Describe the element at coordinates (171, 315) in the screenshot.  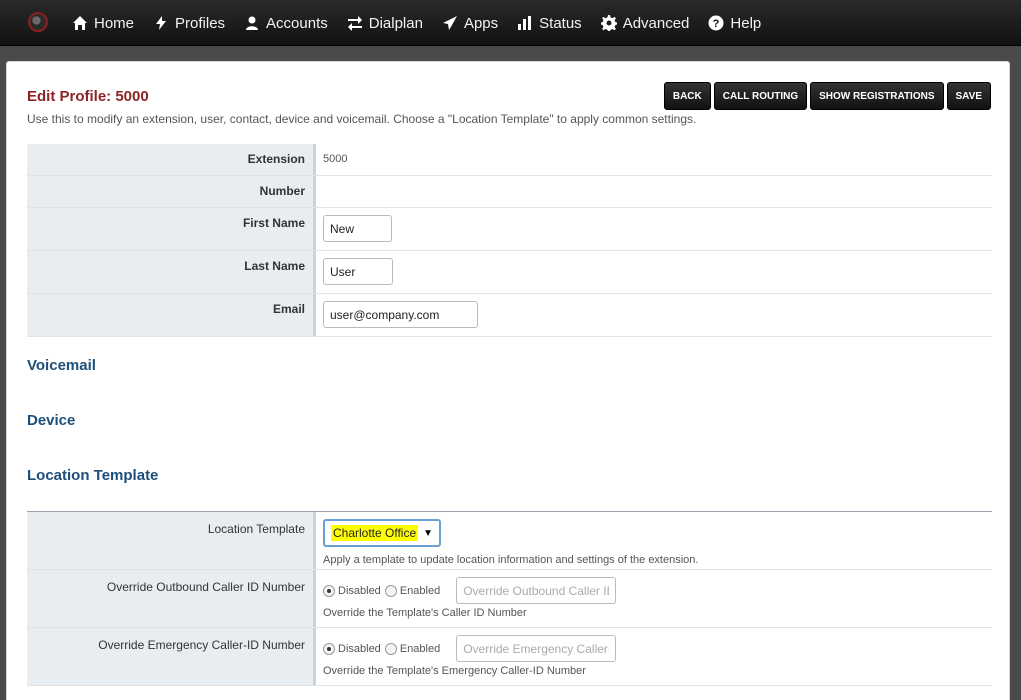
I see `email-label: Email` at that location.